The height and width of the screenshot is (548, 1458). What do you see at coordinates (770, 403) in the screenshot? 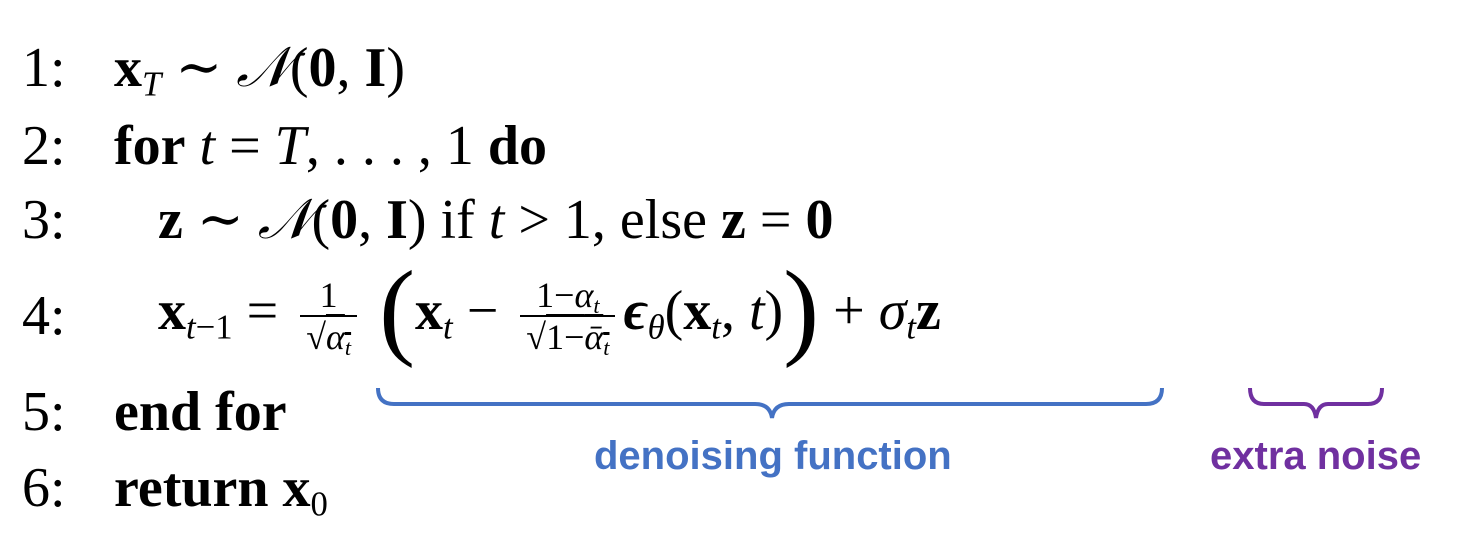
I see `denoising-brace` at bounding box center [770, 403].